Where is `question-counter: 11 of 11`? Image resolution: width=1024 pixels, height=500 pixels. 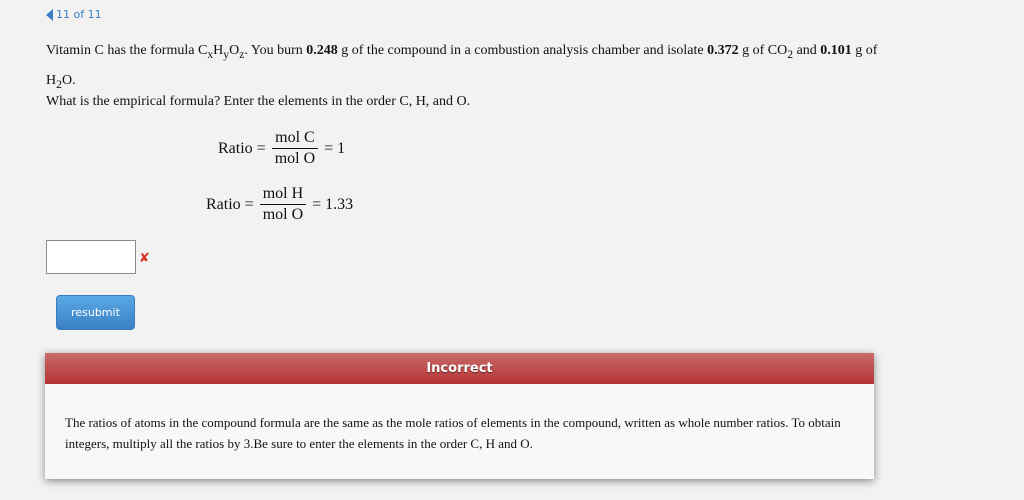
question-counter: 11 of 11 is located at coordinates (79, 14).